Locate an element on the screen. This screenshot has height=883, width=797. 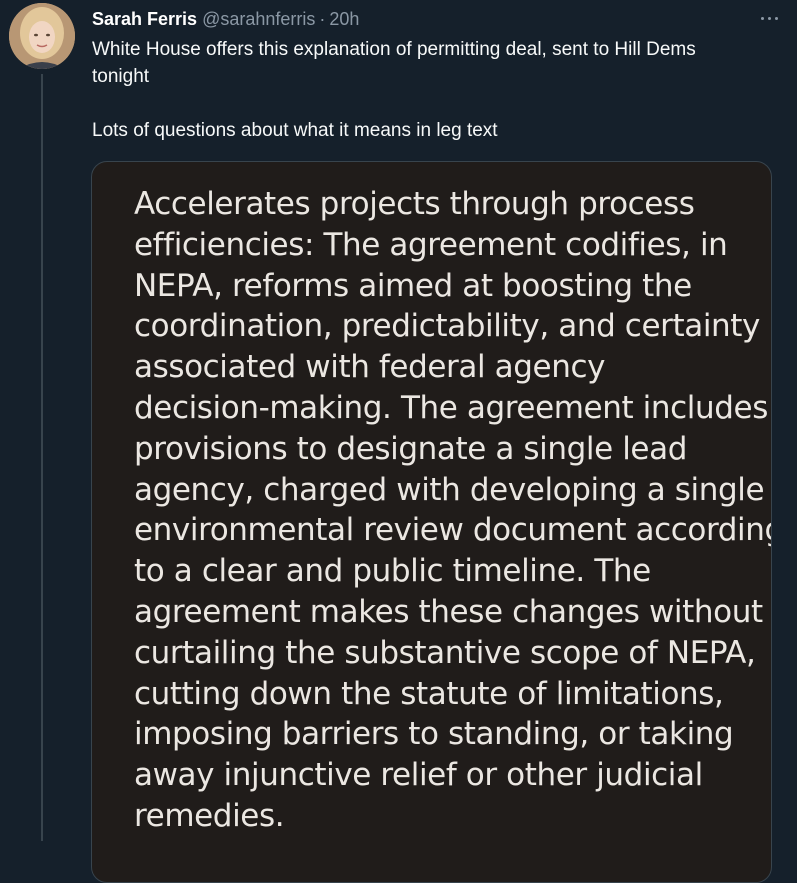
media-text-line: to a clear and public timeline. The is located at coordinates (392, 571).